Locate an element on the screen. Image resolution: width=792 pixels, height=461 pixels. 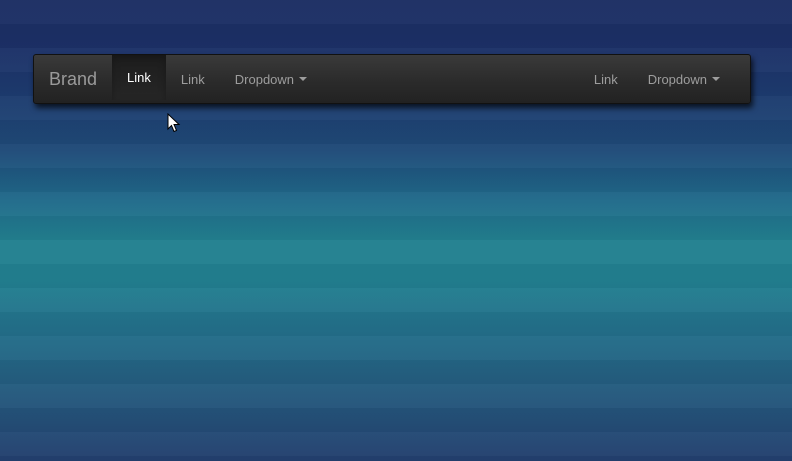
nav-dropdown: Dropdown is located at coordinates (271, 79).